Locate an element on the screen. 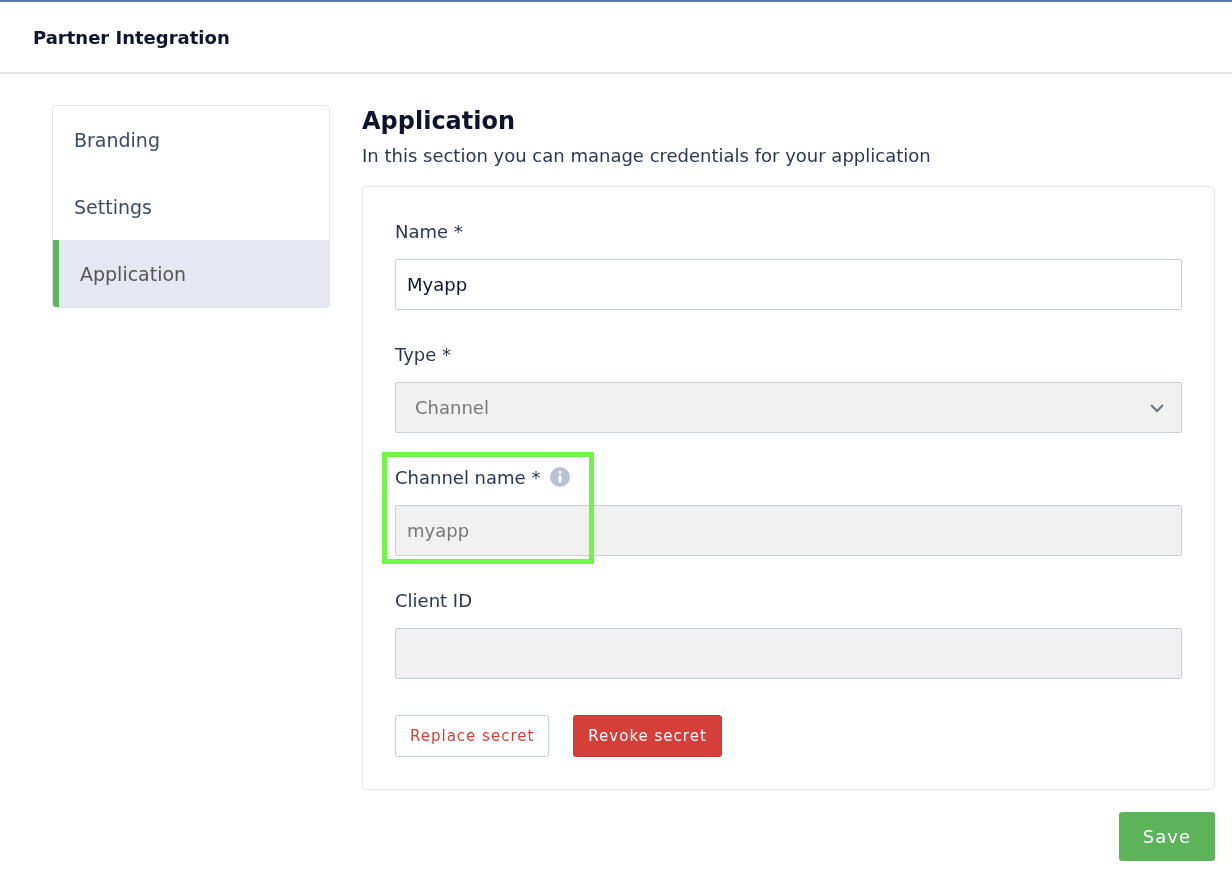 This screenshot has width=1232, height=890. replace-secret-button: Replace secret is located at coordinates (472, 736).